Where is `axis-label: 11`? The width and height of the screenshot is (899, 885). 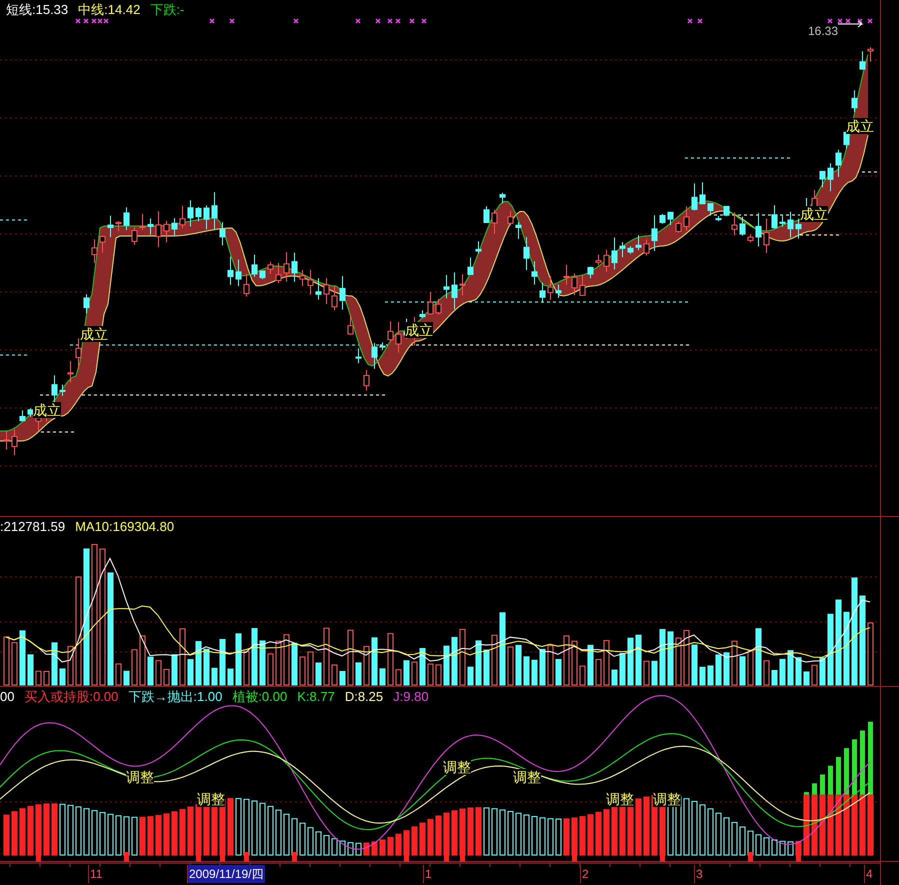 axis-label: 11 is located at coordinates (96, 874).